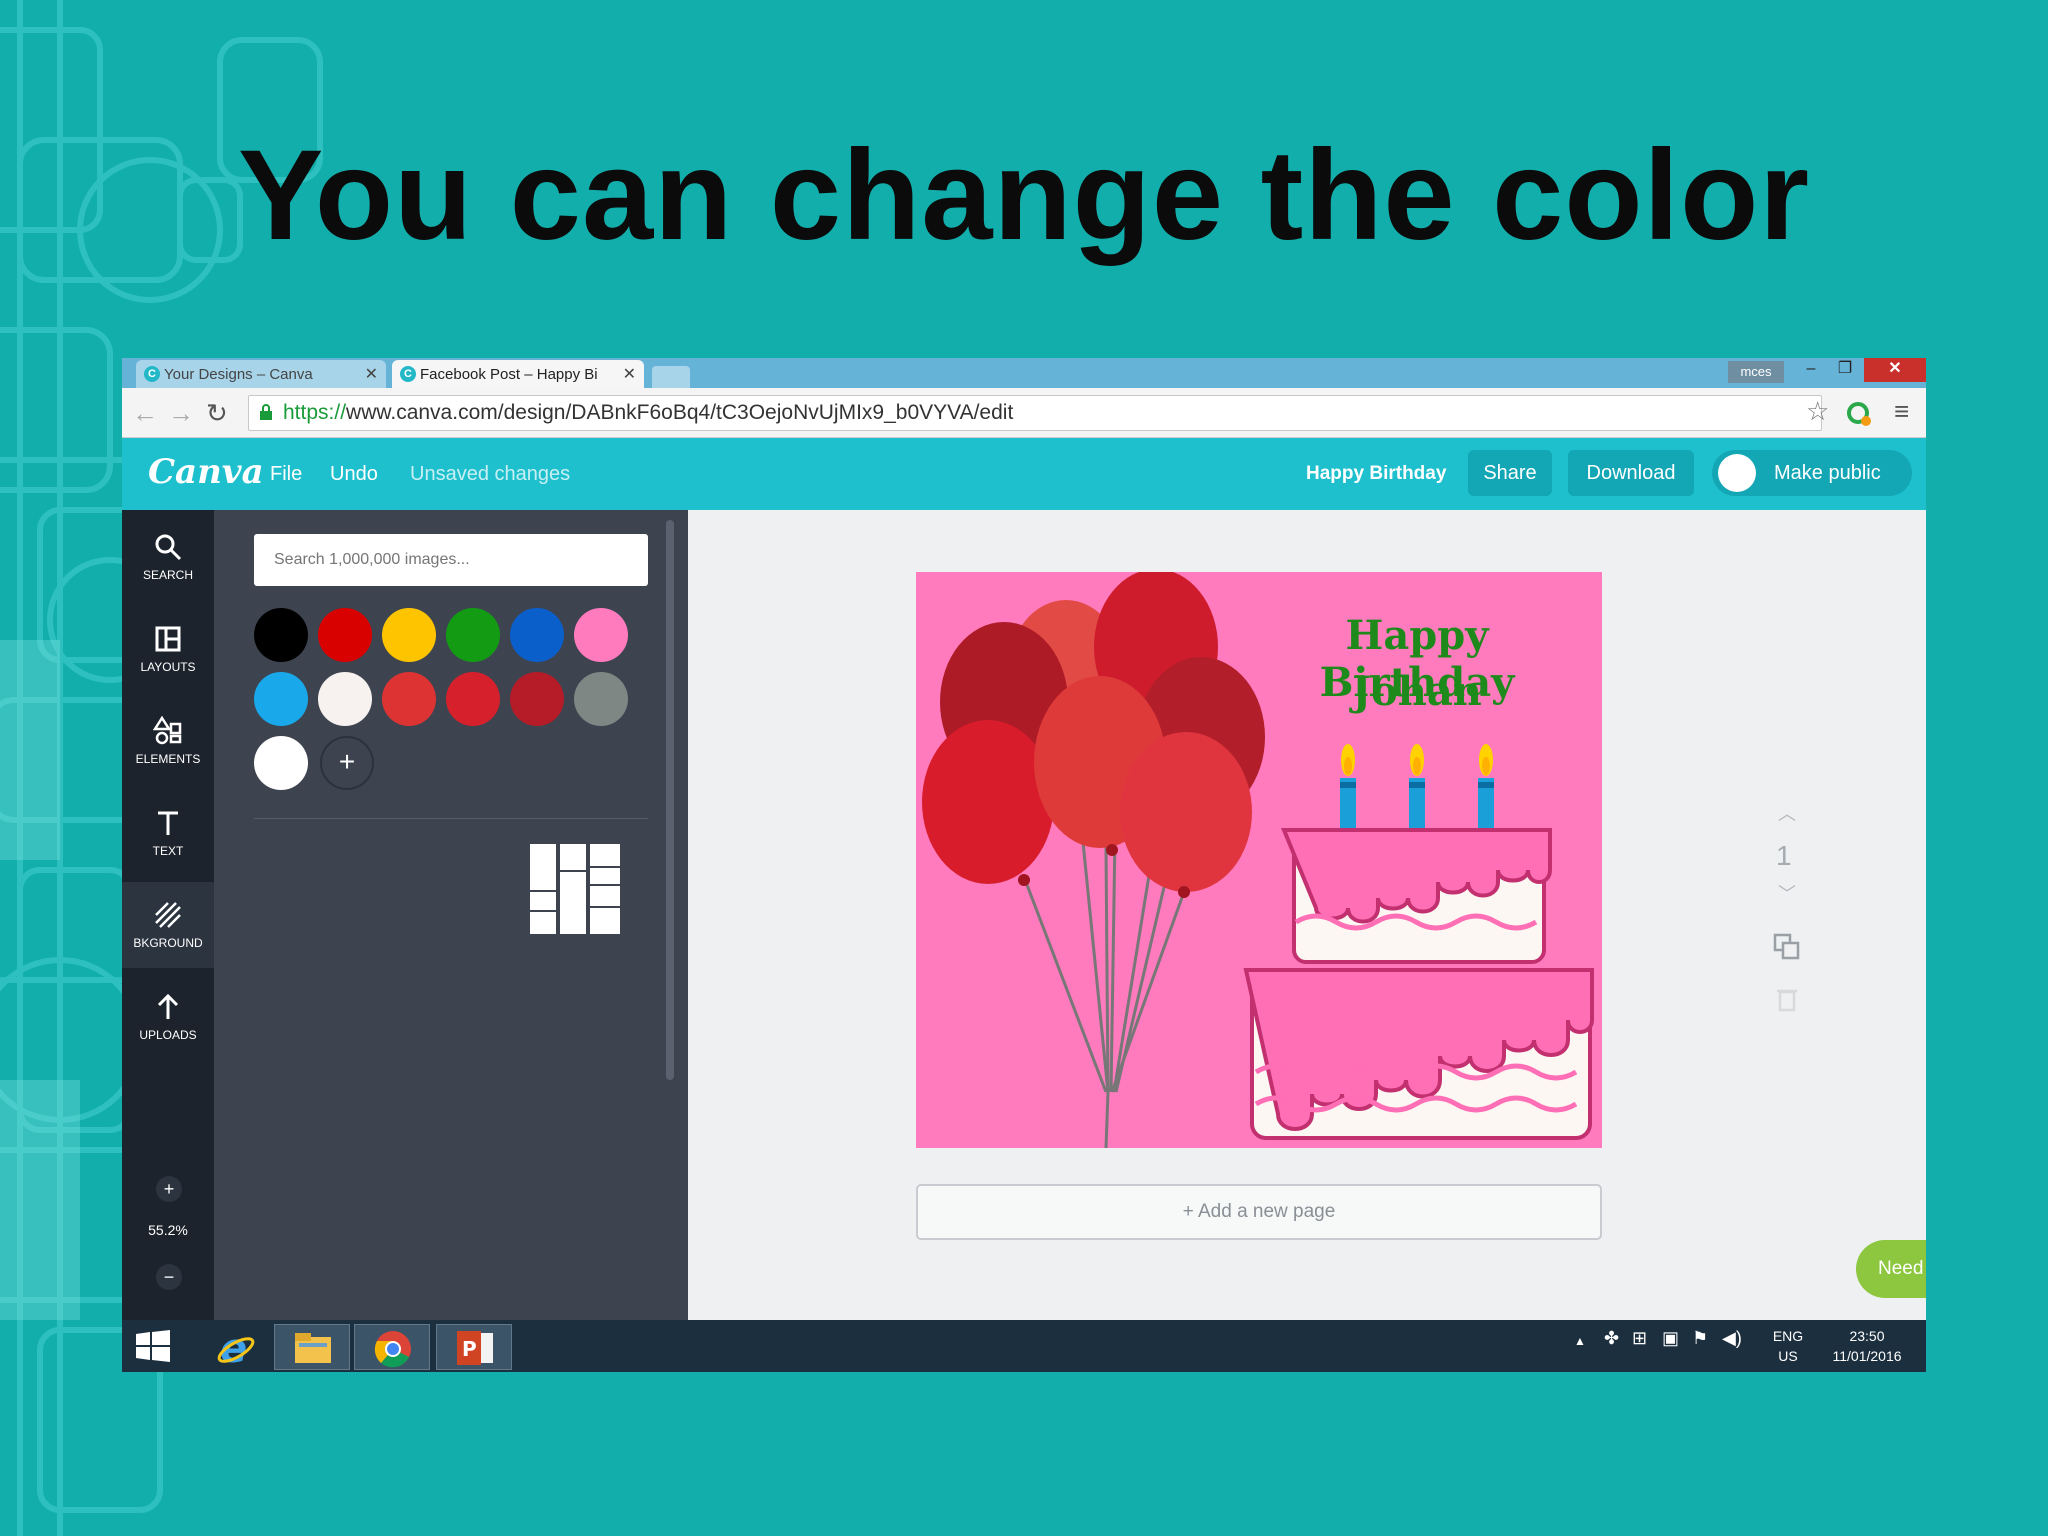 The width and height of the screenshot is (2048, 1536). I want to click on tab-label: Facebook Post – Happy Bi, so click(509, 374).